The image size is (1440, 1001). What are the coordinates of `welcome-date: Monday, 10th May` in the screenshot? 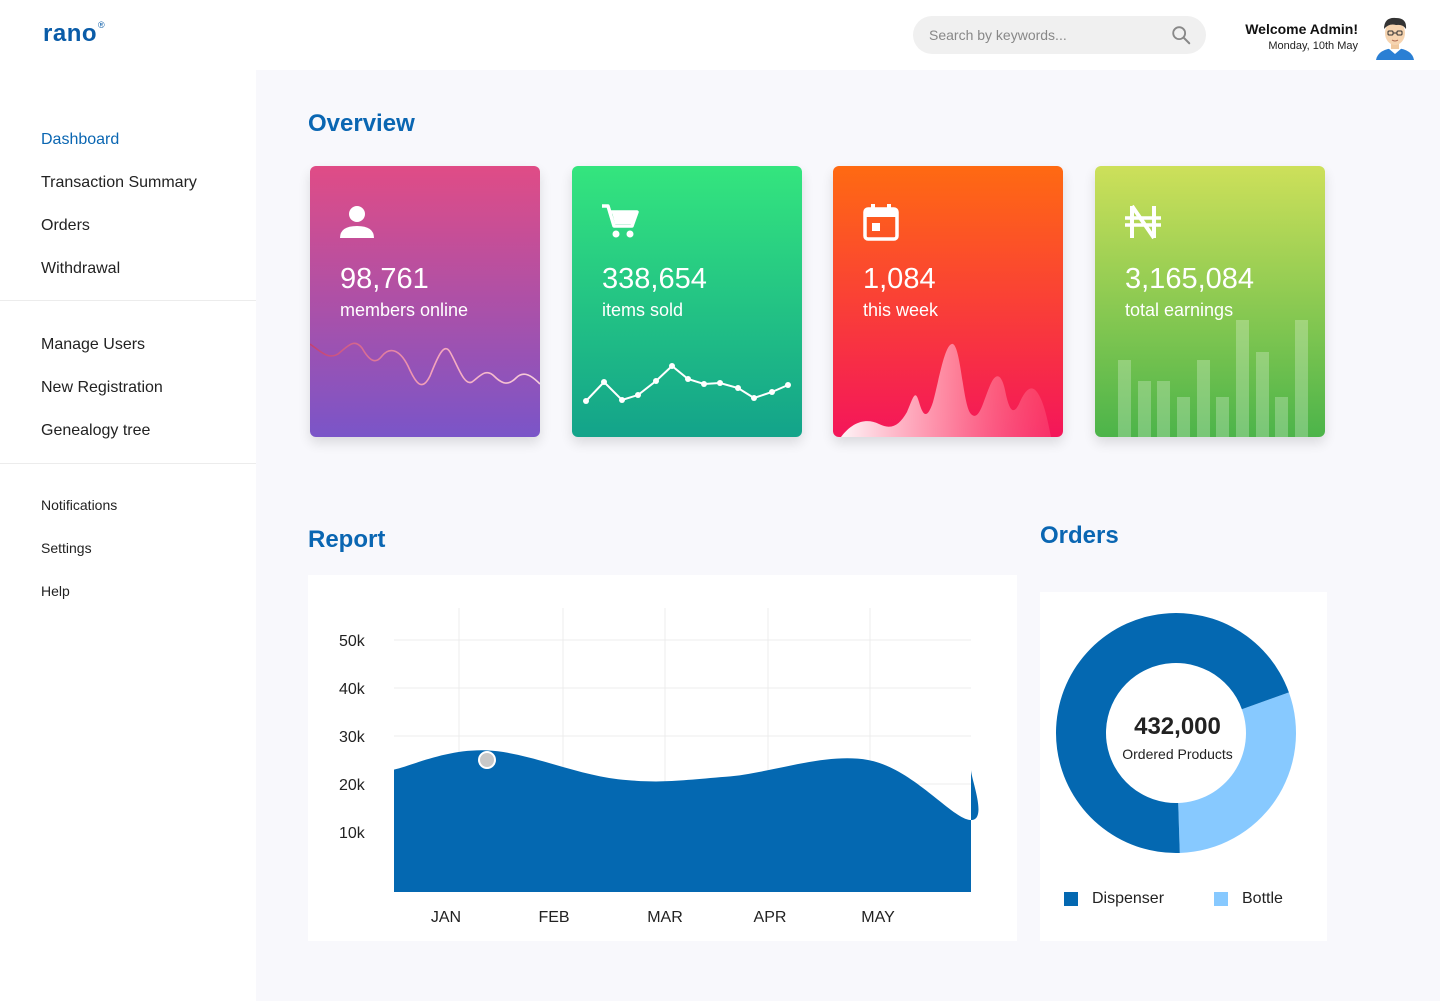 It's located at (1313, 46).